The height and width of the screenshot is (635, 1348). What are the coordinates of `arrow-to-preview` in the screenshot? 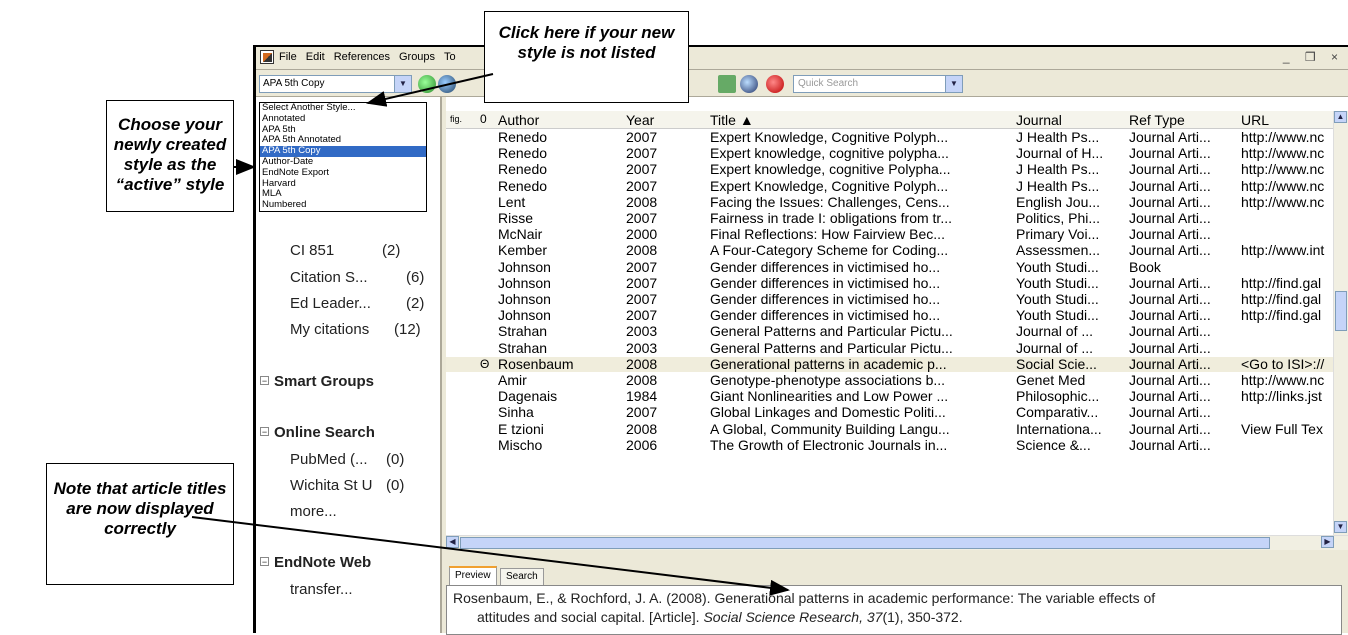 It's located at (490, 556).